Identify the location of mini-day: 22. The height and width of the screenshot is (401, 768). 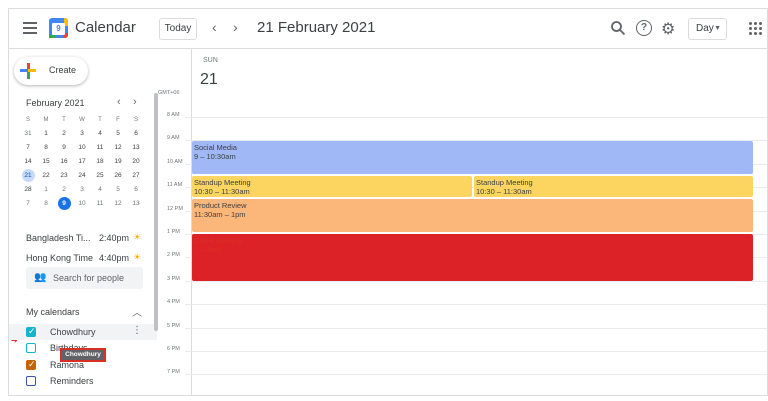
(46, 176).